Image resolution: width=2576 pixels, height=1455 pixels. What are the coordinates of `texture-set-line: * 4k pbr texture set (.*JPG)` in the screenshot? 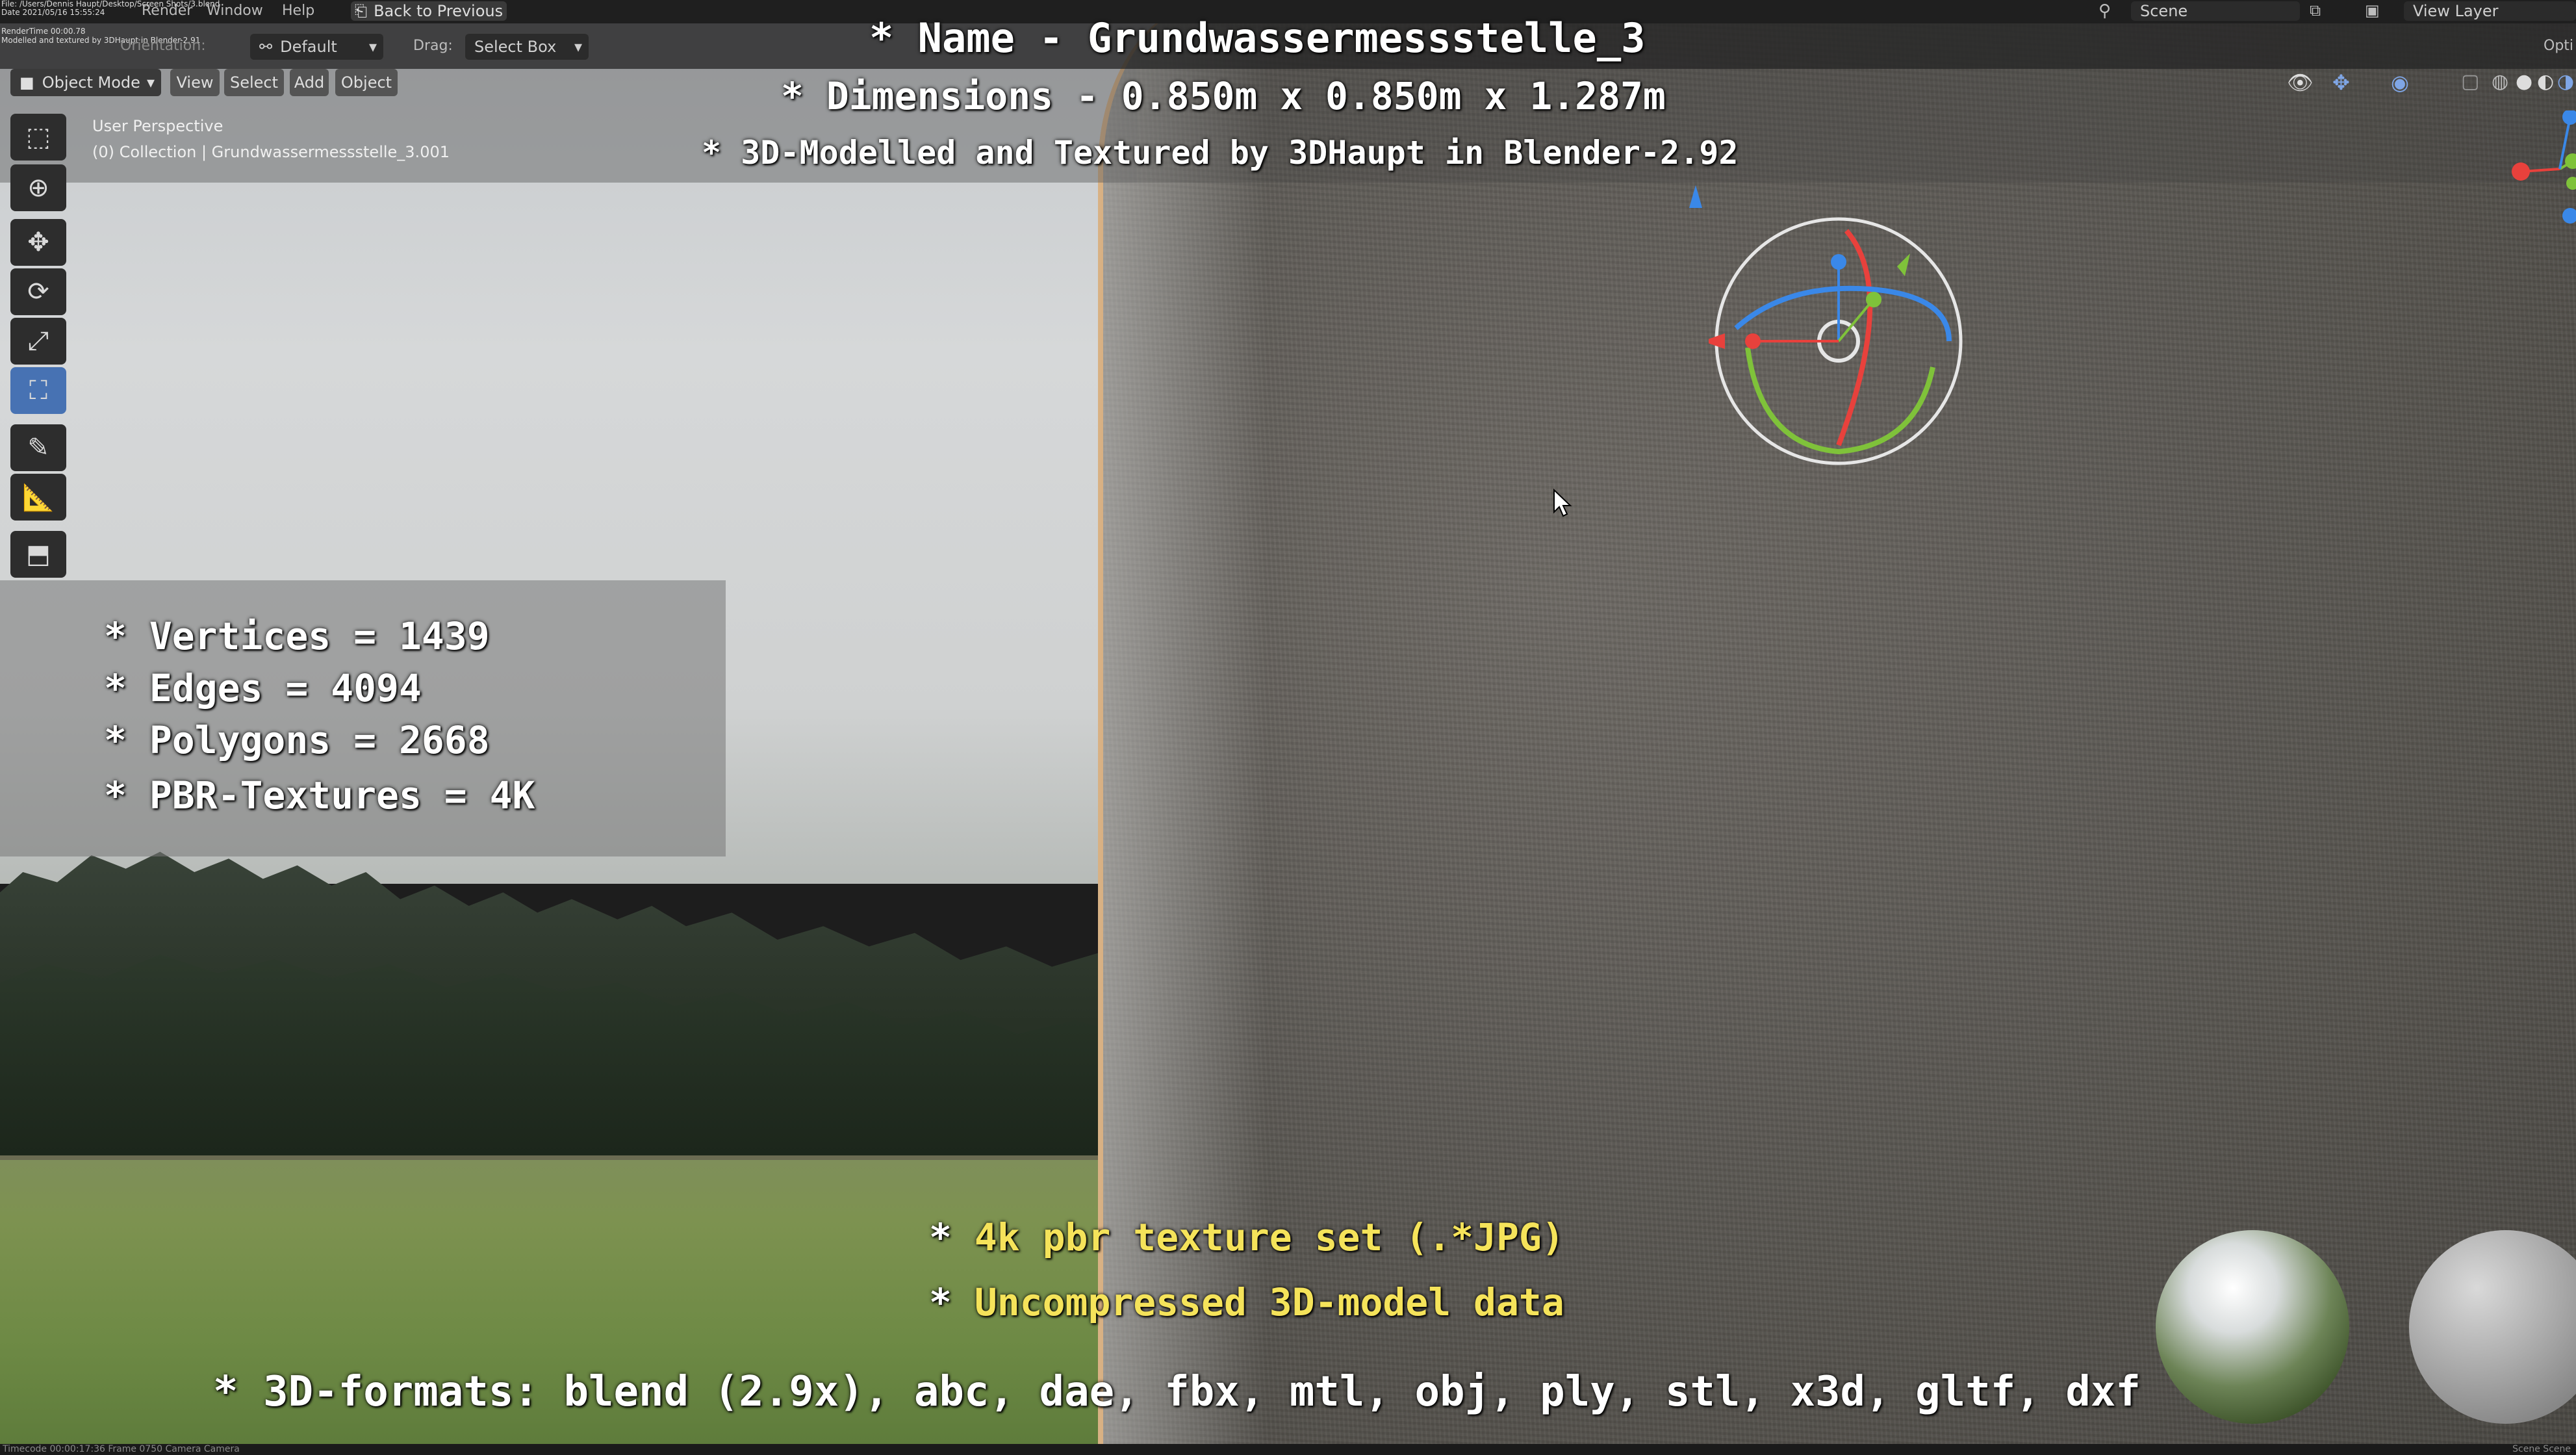 It's located at (1246, 1237).